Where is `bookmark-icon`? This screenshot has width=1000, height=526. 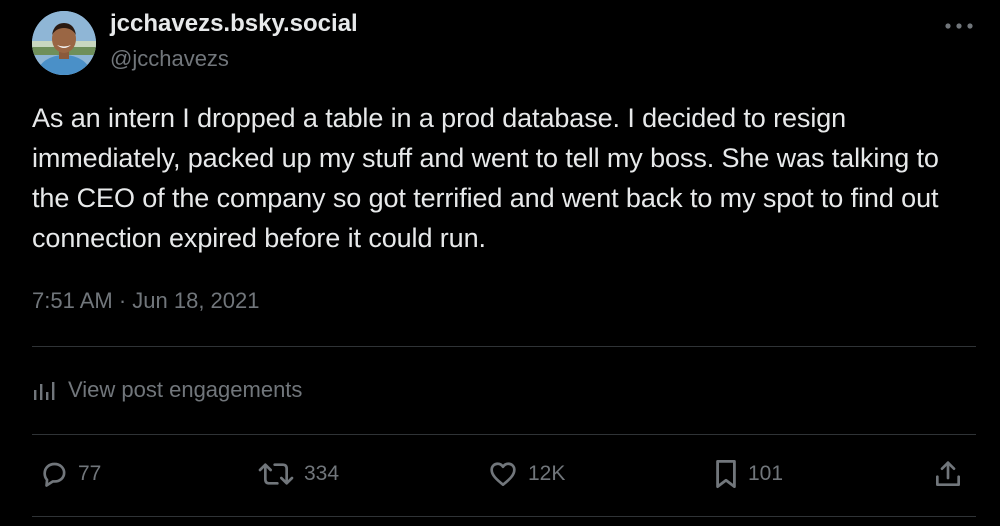
bookmark-icon is located at coordinates (726, 474).